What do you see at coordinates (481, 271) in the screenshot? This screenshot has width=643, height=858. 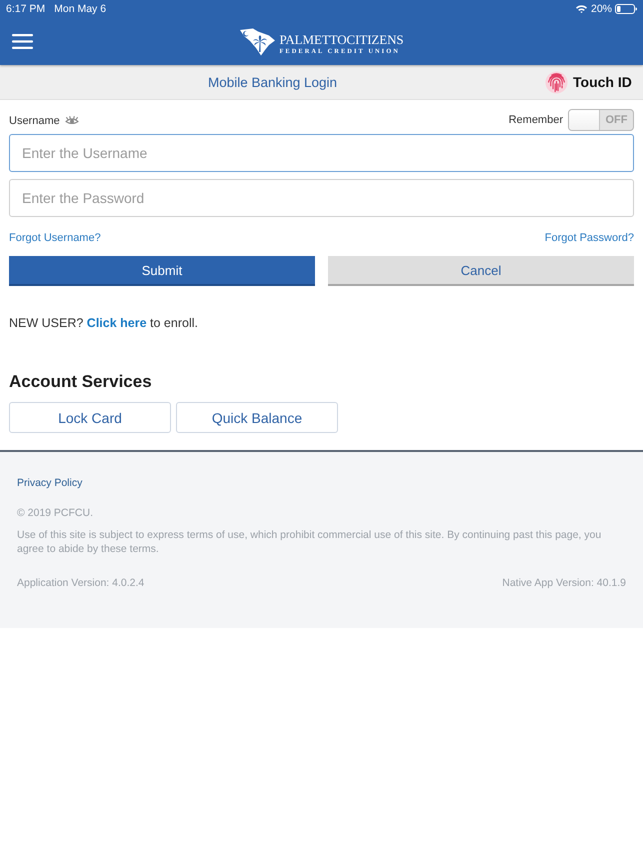 I see `cancel-button: Cancel` at bounding box center [481, 271].